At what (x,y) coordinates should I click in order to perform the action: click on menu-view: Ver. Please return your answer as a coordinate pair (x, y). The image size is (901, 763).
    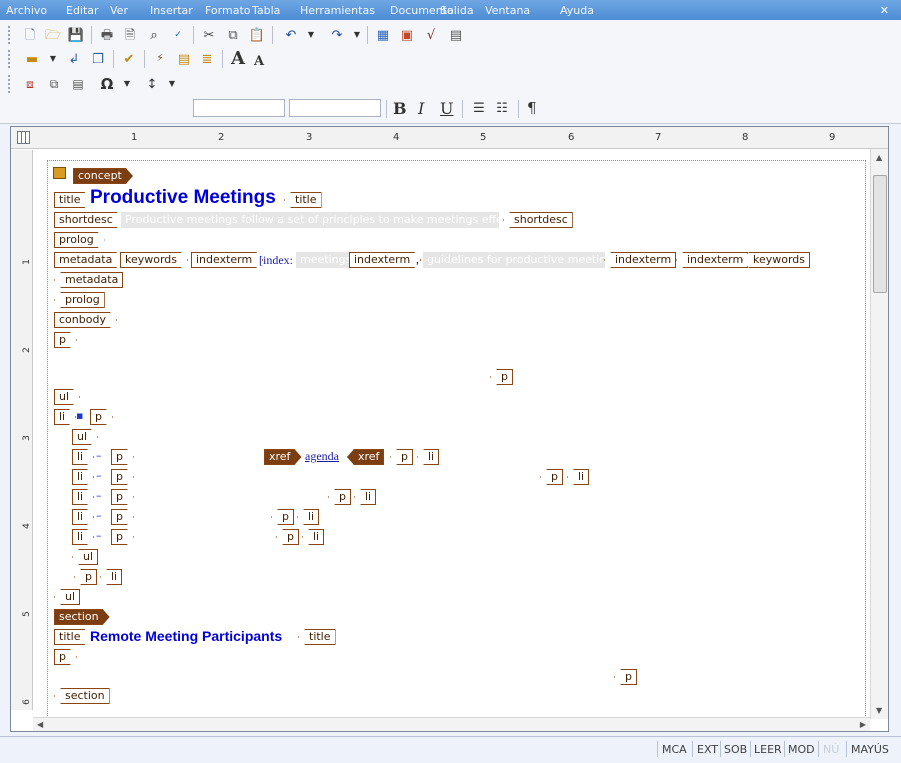
    Looking at the image, I should click on (119, 10).